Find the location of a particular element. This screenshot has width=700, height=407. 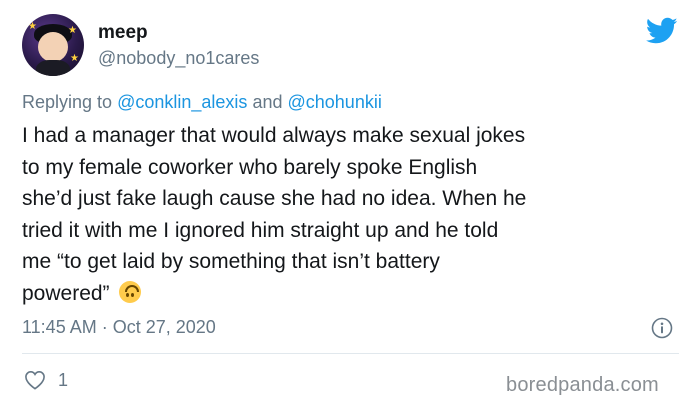

reply-prefix: Replying to is located at coordinates (67, 102).